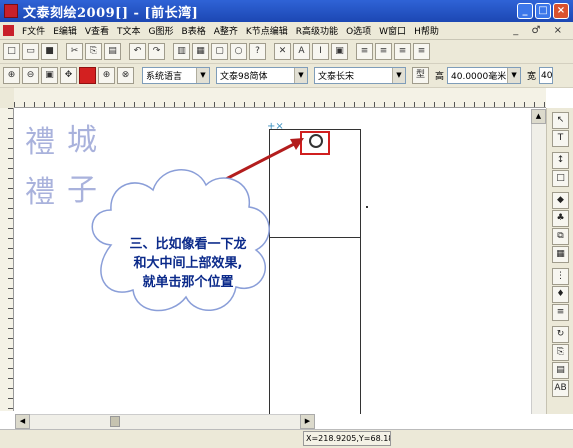 The width and height of the screenshot is (573, 448). What do you see at coordinates (525, 11) in the screenshot?
I see `minimize-button: _` at bounding box center [525, 11].